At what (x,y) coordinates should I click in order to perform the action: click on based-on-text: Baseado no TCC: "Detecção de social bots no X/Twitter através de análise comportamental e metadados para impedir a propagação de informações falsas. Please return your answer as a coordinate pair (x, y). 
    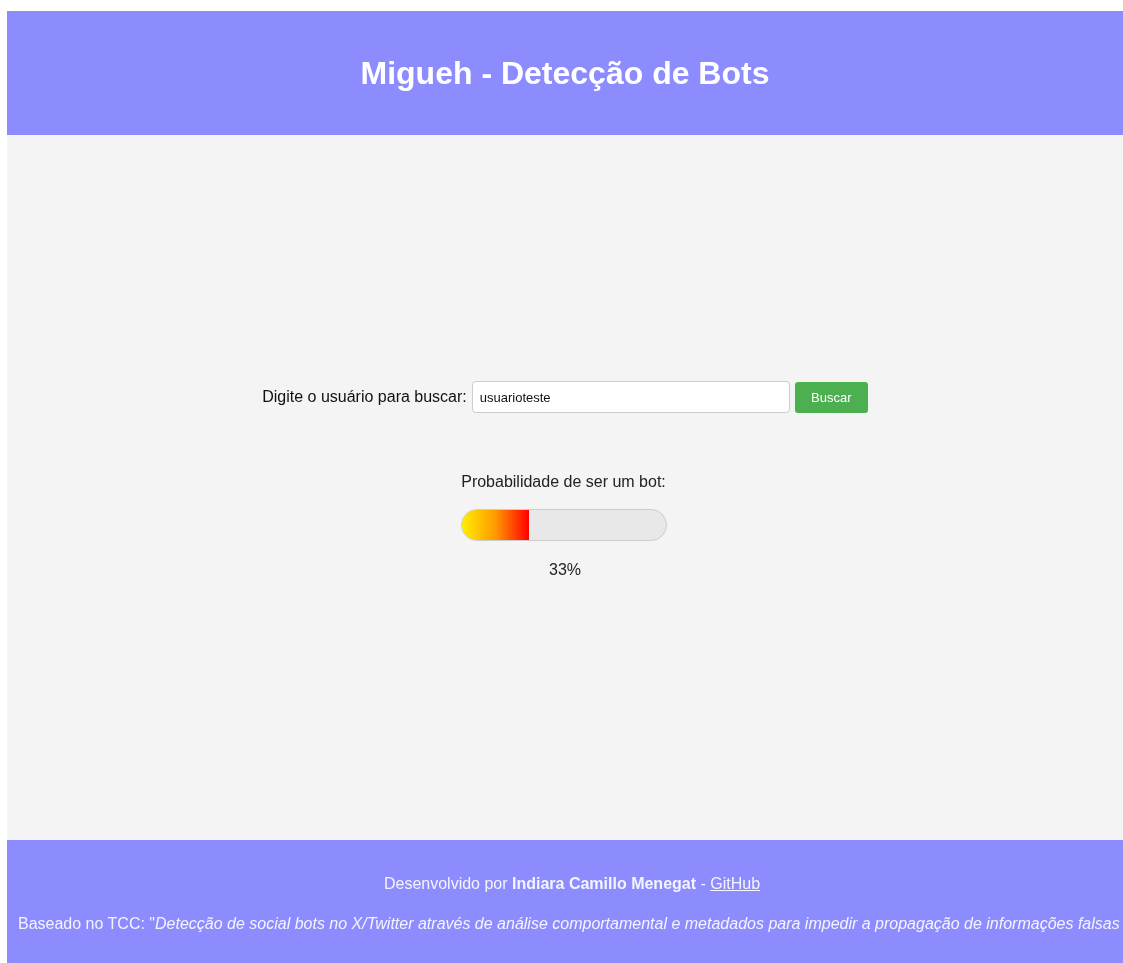
    Looking at the image, I should click on (569, 923).